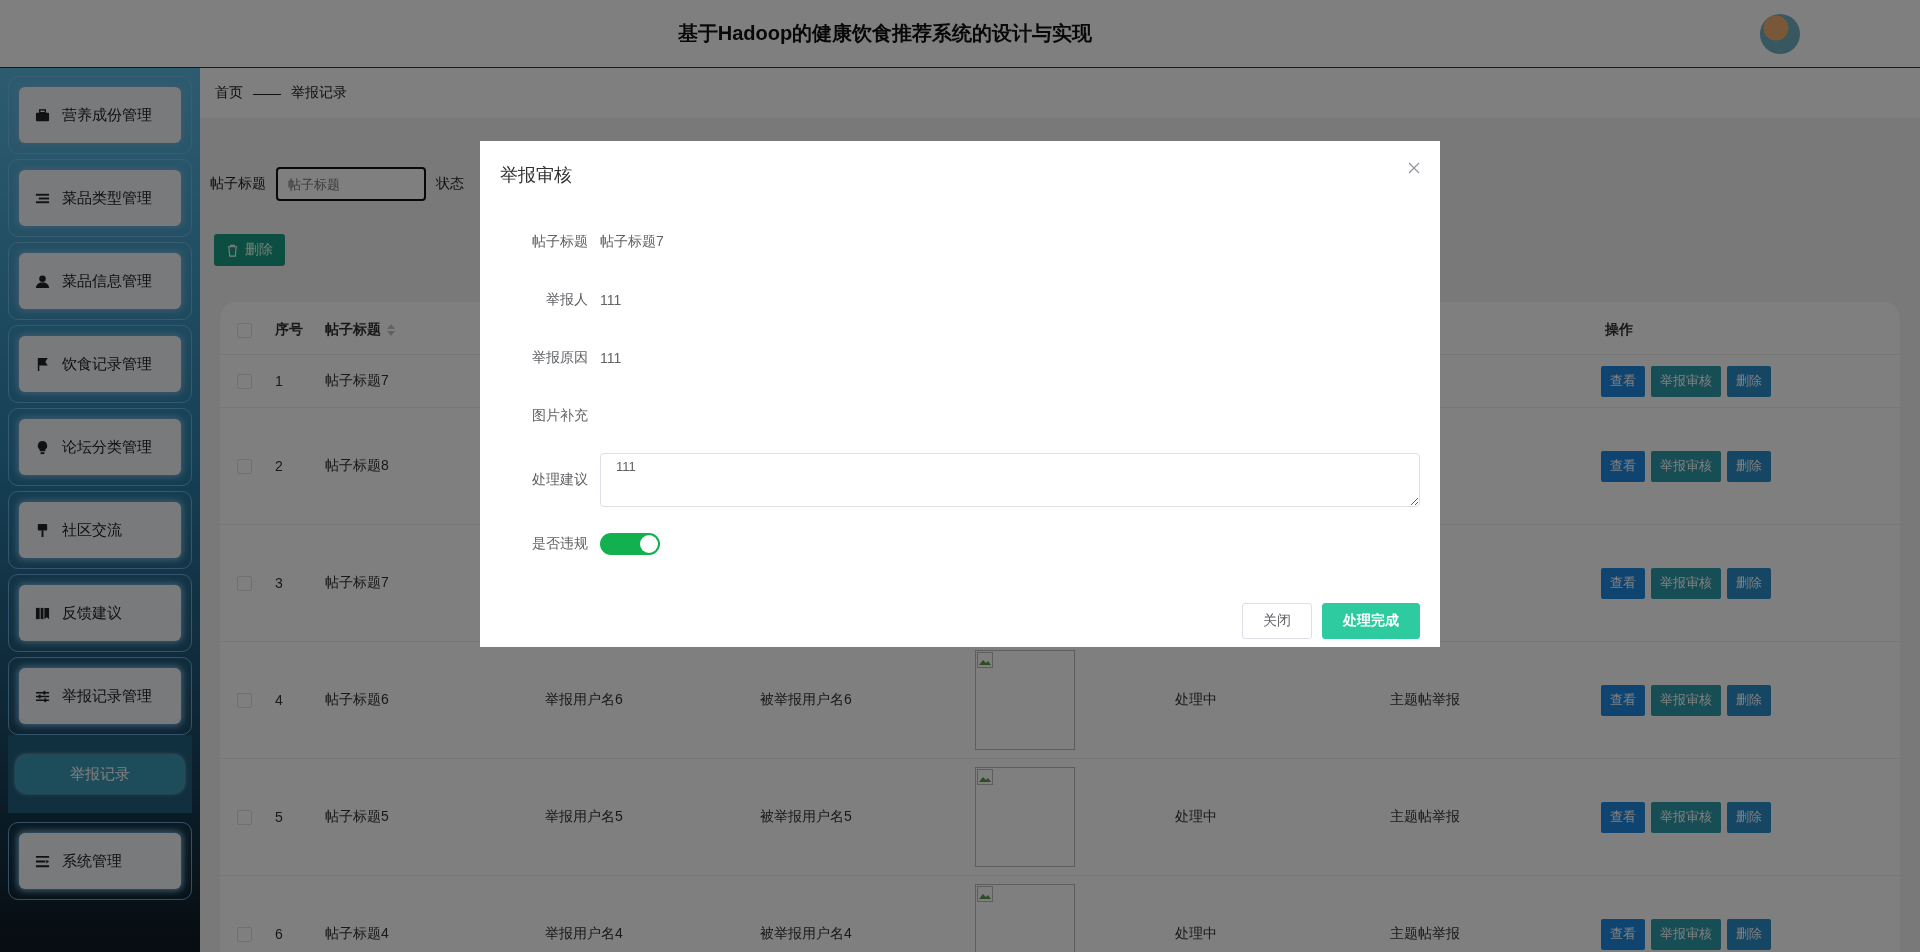  Describe the element at coordinates (279, 466) in the screenshot. I see `table-cell: 2` at that location.